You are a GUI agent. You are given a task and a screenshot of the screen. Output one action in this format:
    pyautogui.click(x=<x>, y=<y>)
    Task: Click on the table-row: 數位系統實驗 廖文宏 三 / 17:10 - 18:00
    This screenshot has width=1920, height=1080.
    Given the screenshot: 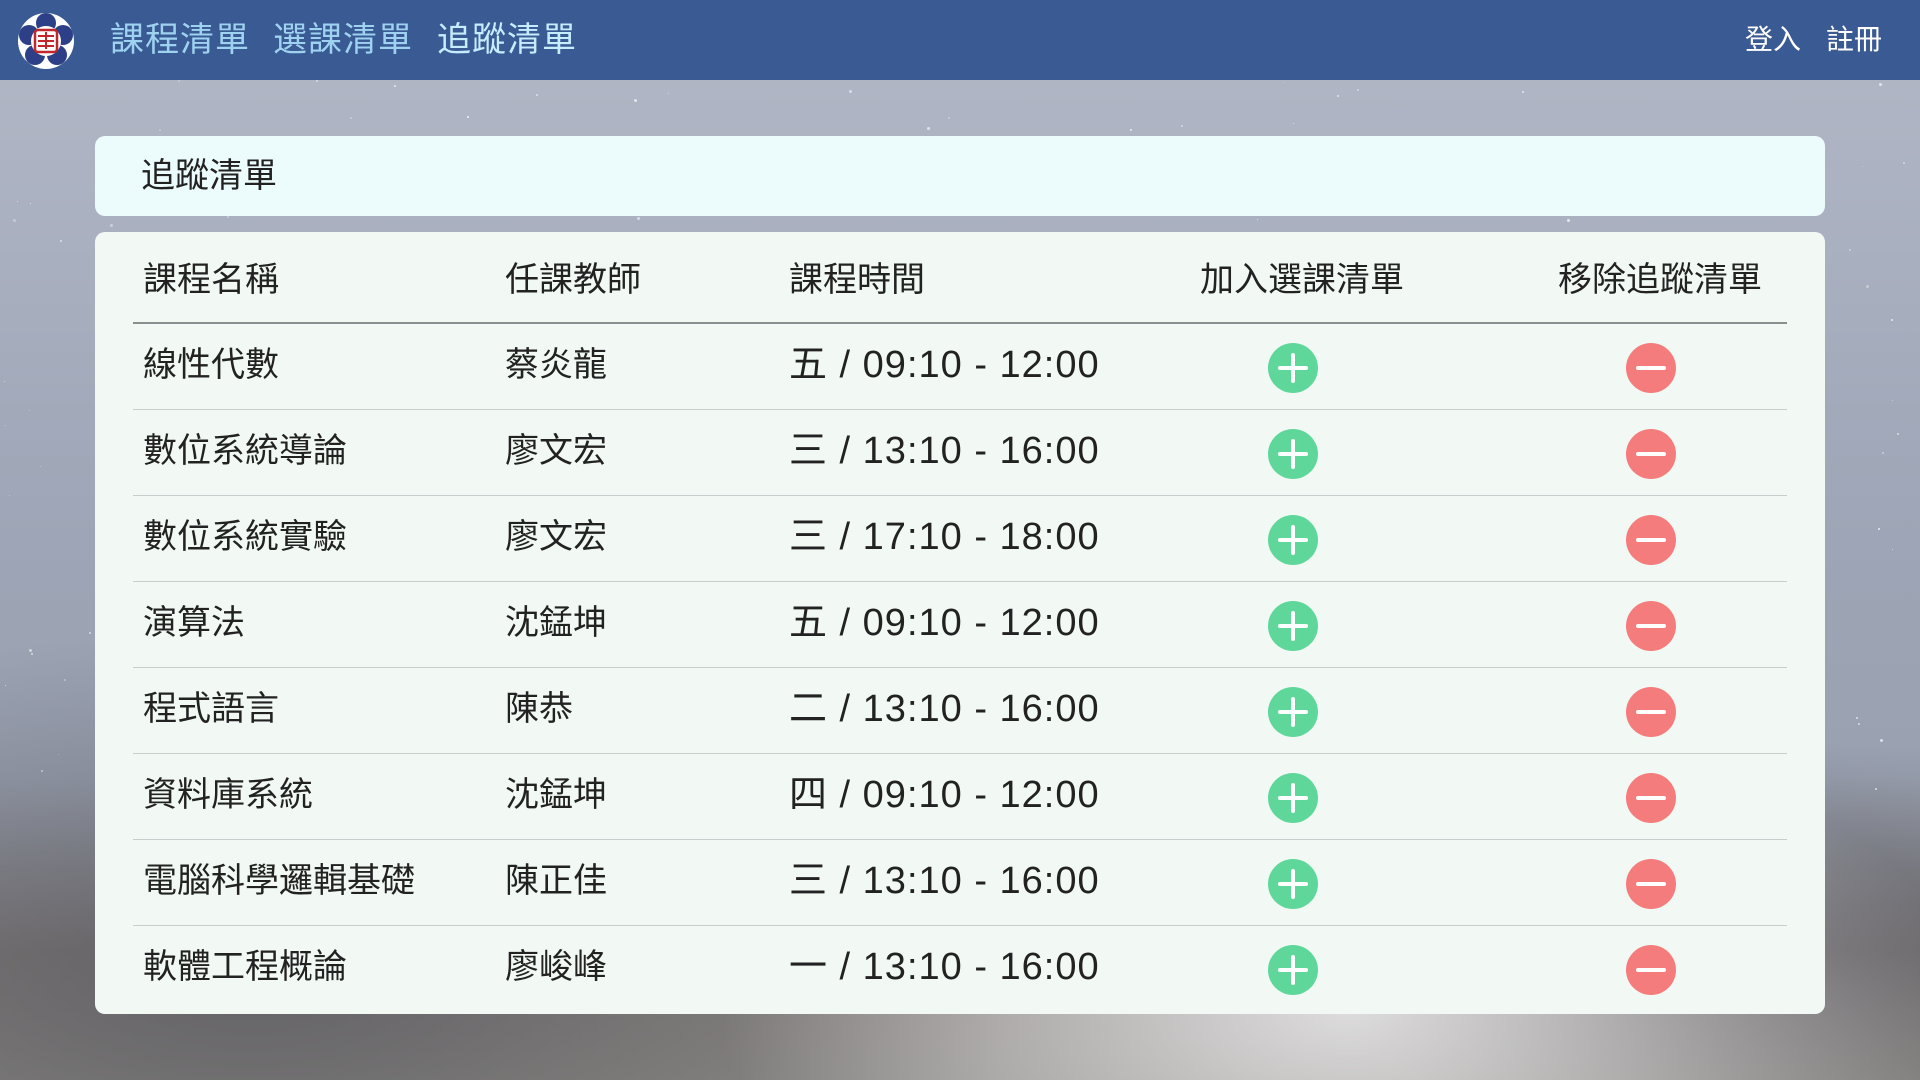 What is the action you would take?
    pyautogui.click(x=960, y=539)
    